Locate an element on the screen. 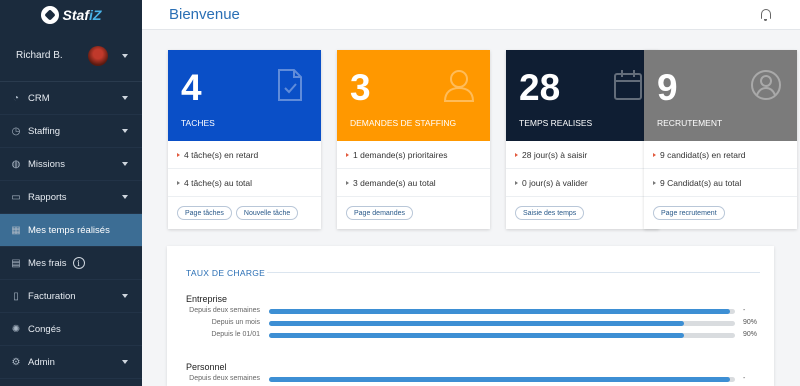 Image resolution: width=800 pixels, height=386 pixels. card-header: 28 TEMPS REALISES is located at coordinates (582, 95).